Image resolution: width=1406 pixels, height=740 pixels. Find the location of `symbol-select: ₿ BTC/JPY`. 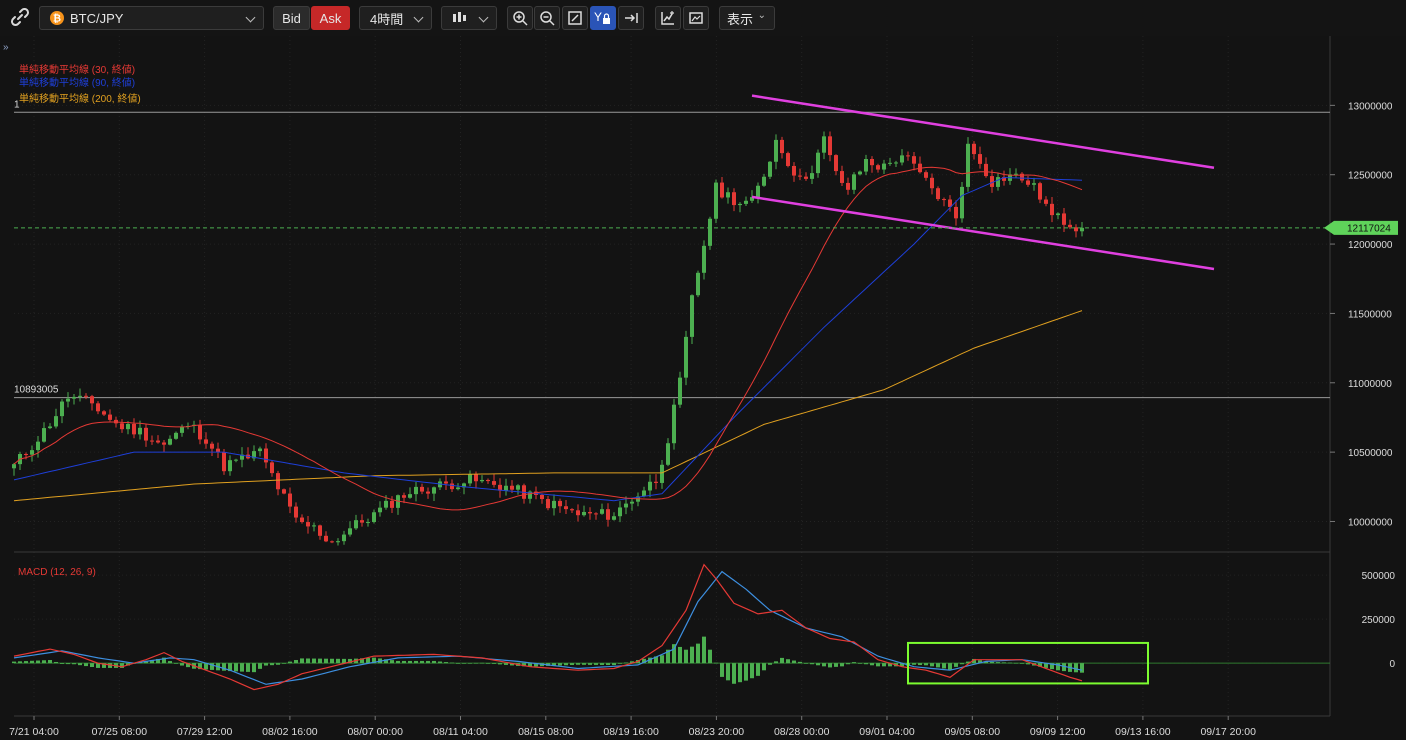

symbol-select: ₿ BTC/JPY is located at coordinates (151, 18).